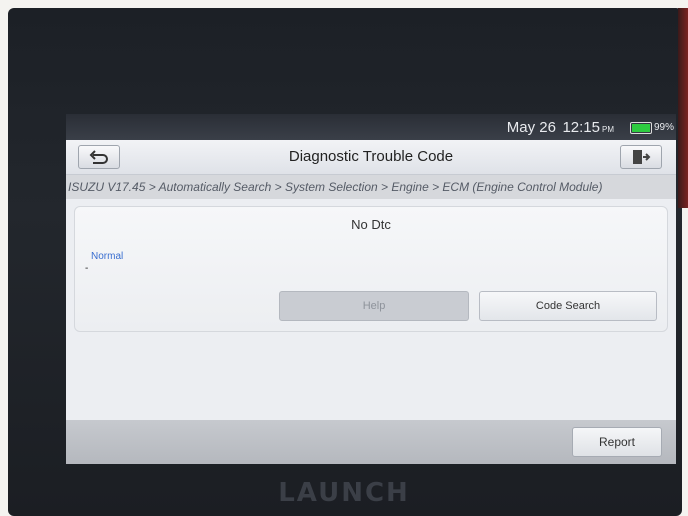 The width and height of the screenshot is (688, 516). Describe the element at coordinates (617, 442) in the screenshot. I see `report-button: Report` at that location.